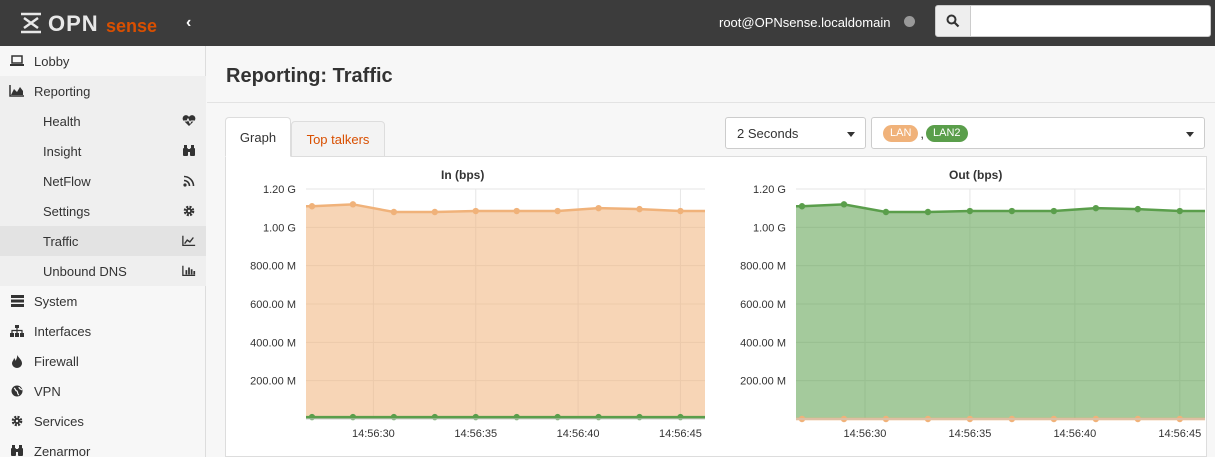  I want to click on search-input, so click(1091, 21).